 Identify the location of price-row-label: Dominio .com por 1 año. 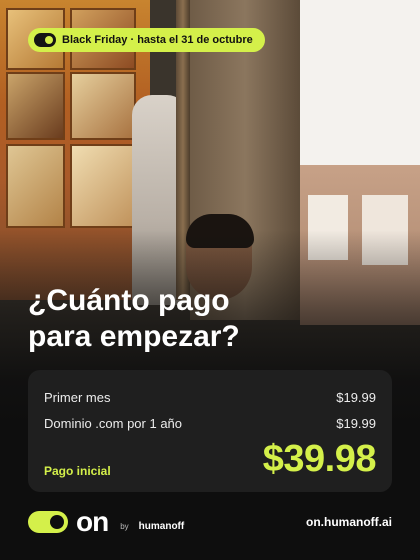
(113, 423).